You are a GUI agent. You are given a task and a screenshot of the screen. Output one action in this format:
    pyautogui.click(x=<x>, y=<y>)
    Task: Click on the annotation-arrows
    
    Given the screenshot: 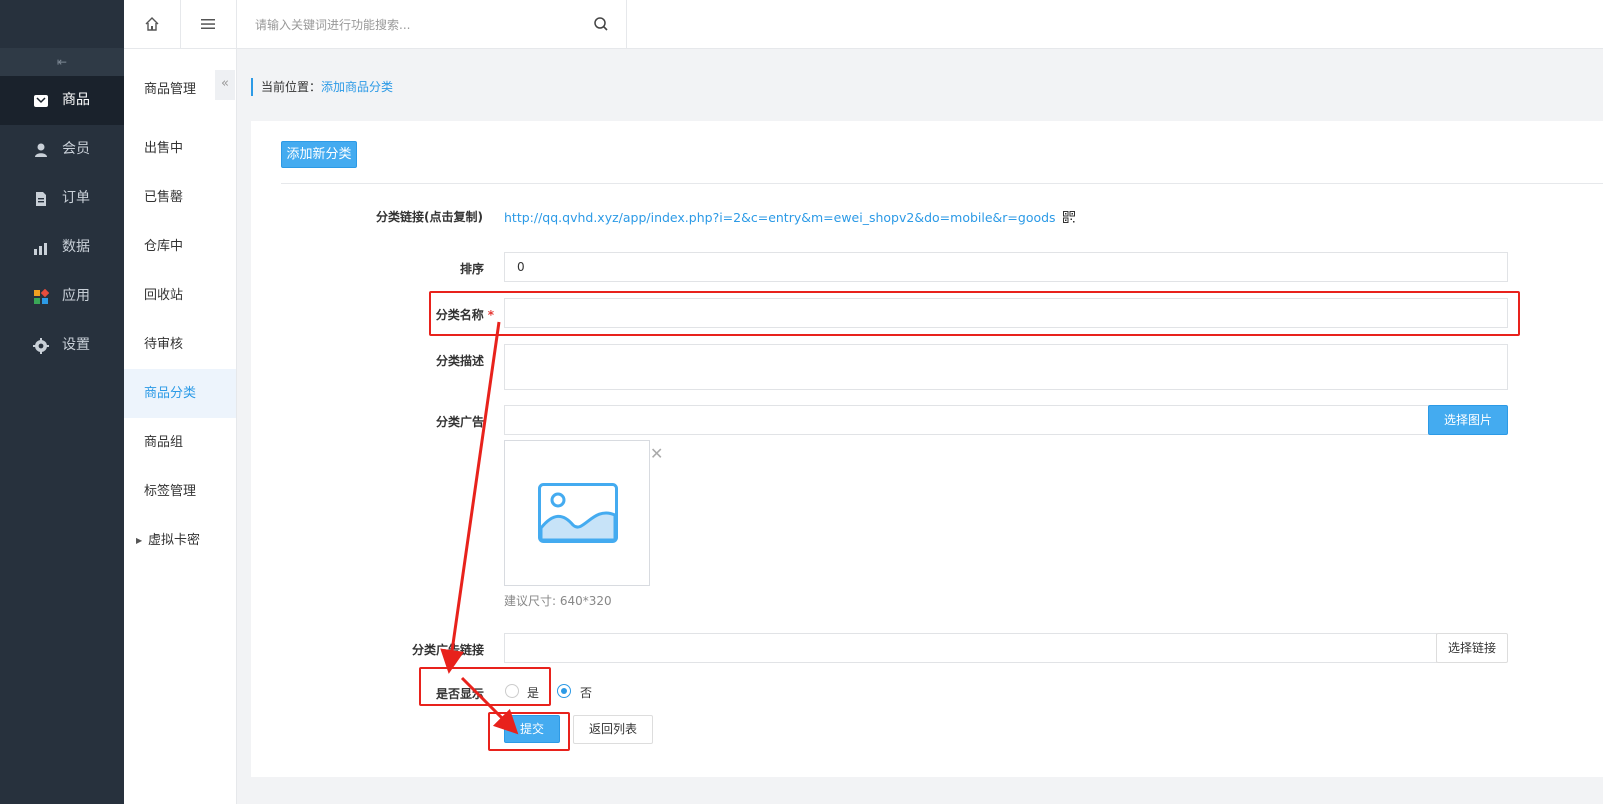 What is the action you would take?
    pyautogui.click(x=479, y=528)
    